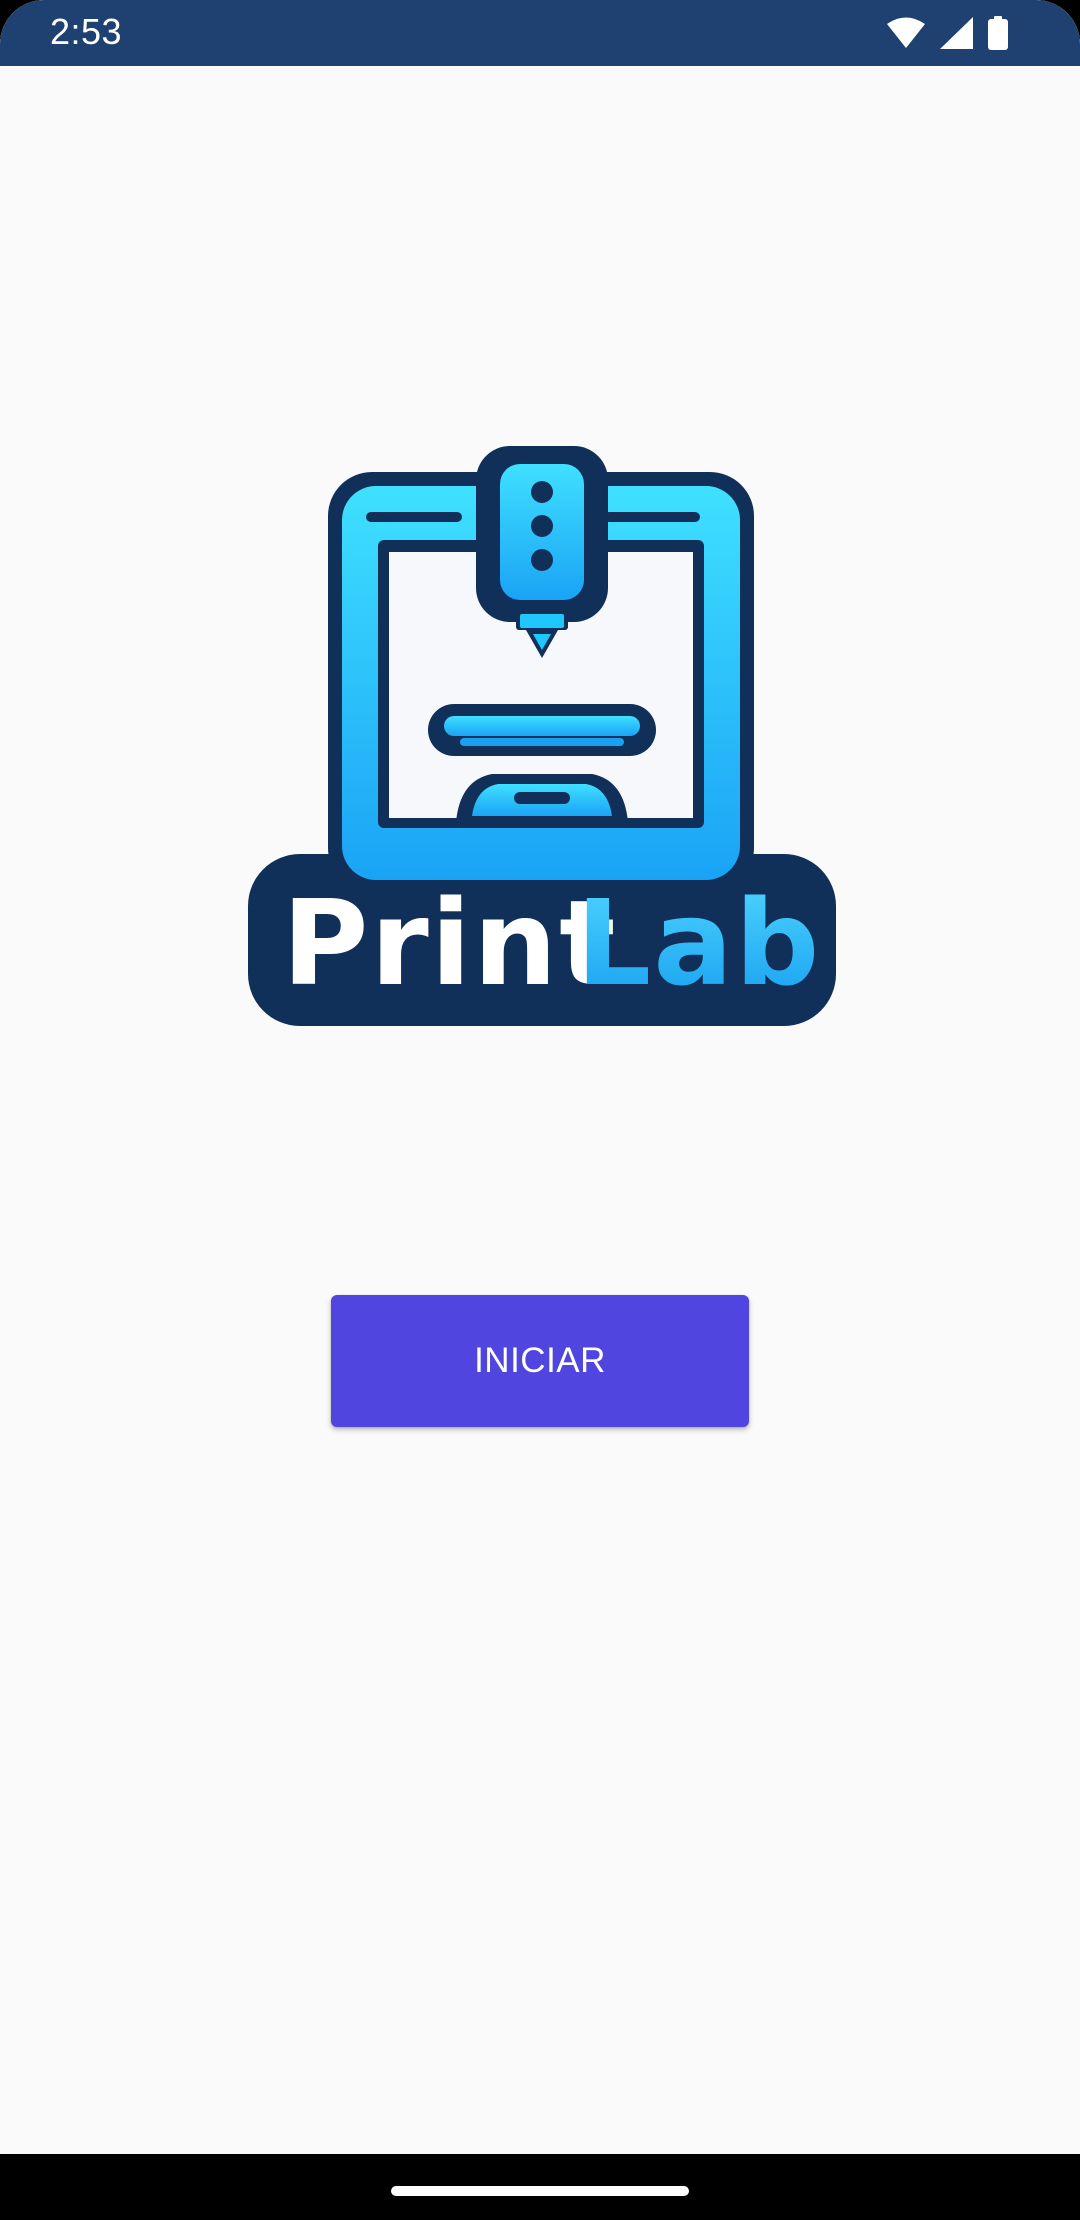 The image size is (1080, 2220). I want to click on printlab-logo: Print Lab, so click(542, 739).